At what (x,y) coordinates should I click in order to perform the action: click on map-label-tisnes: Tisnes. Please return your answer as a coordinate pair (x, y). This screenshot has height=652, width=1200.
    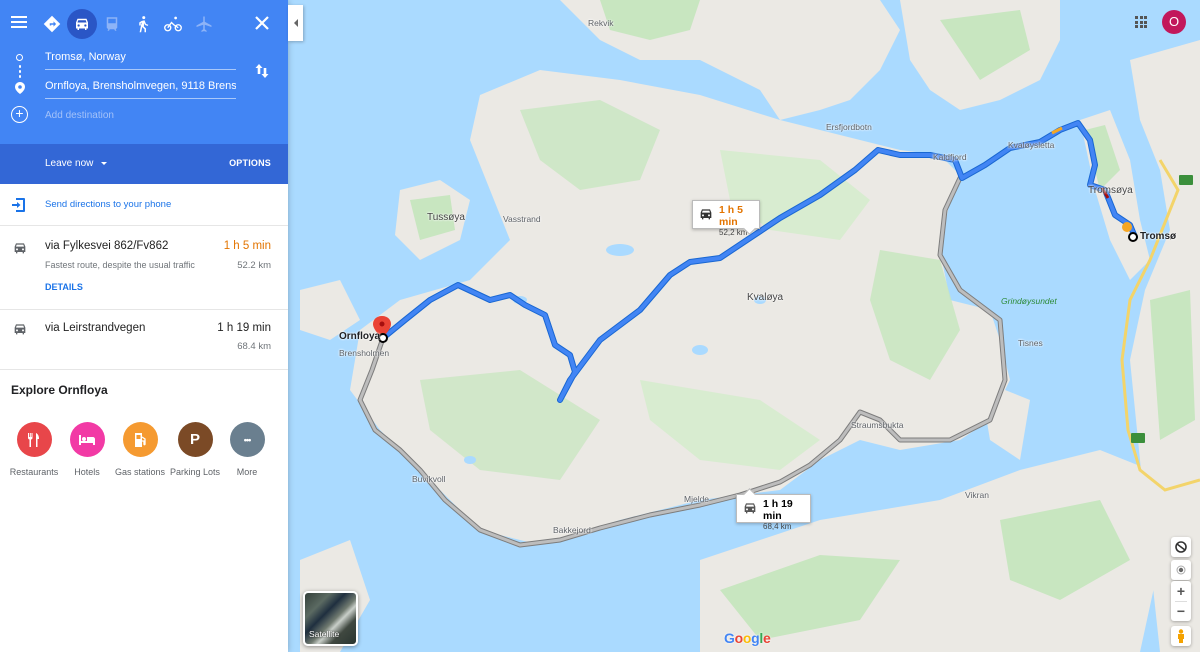
    Looking at the image, I should click on (1030, 343).